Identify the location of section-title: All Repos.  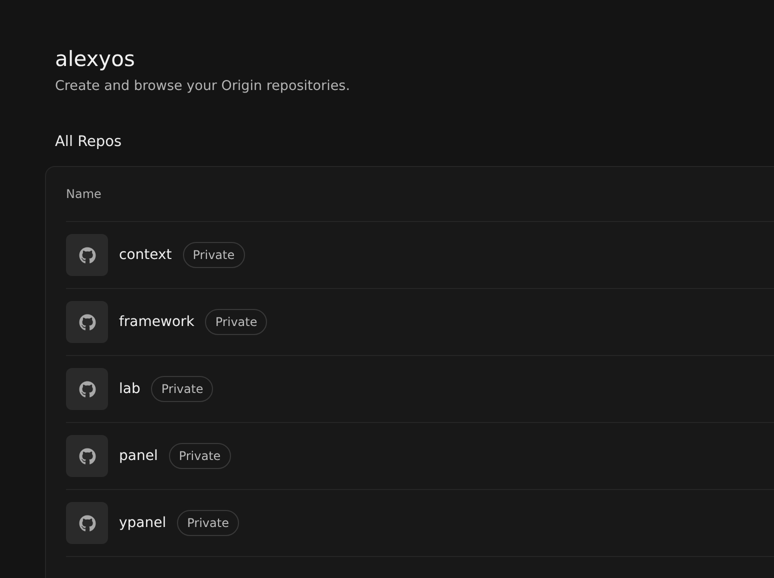
(89, 142).